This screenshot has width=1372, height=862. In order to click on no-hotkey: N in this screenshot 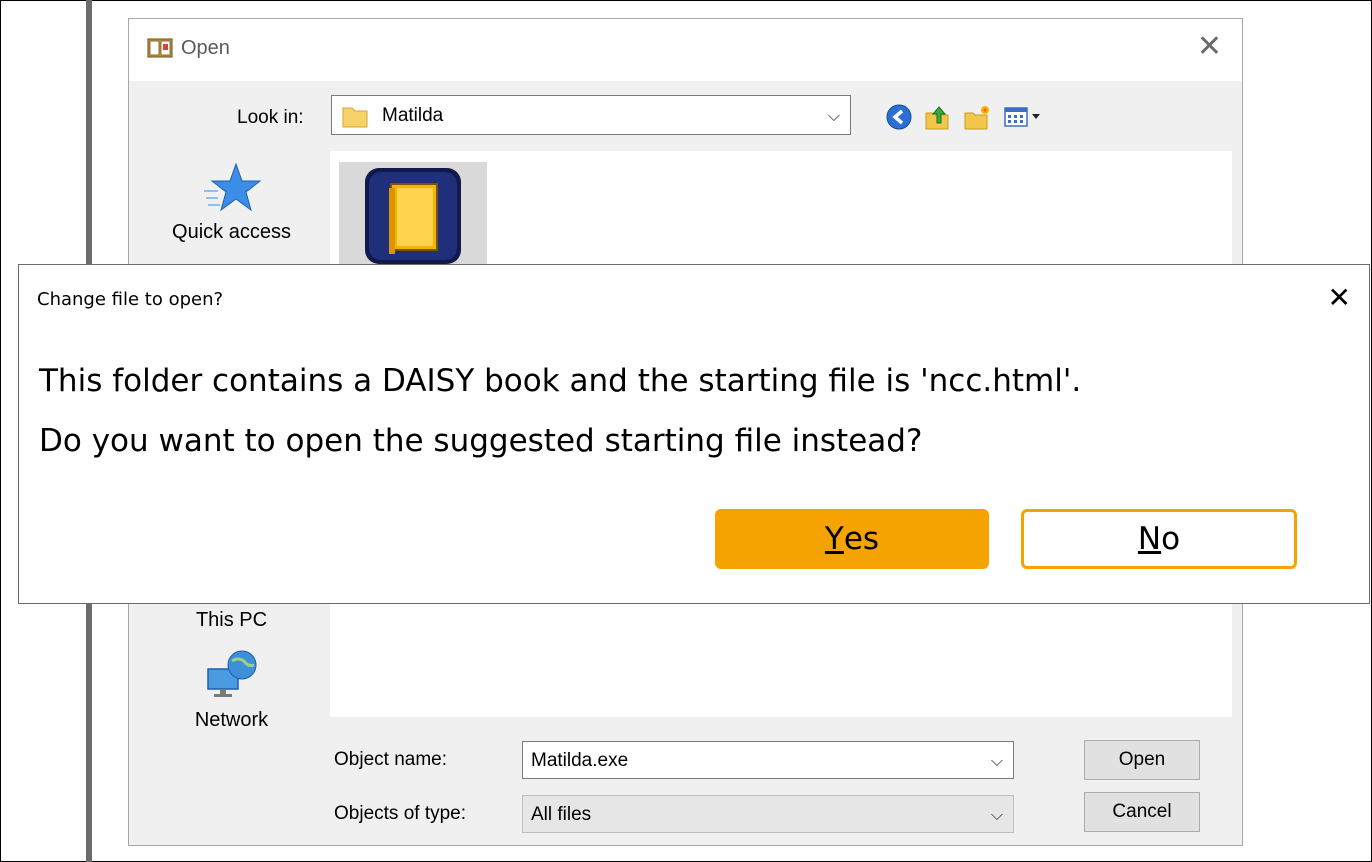, I will do `click(1149, 539)`.